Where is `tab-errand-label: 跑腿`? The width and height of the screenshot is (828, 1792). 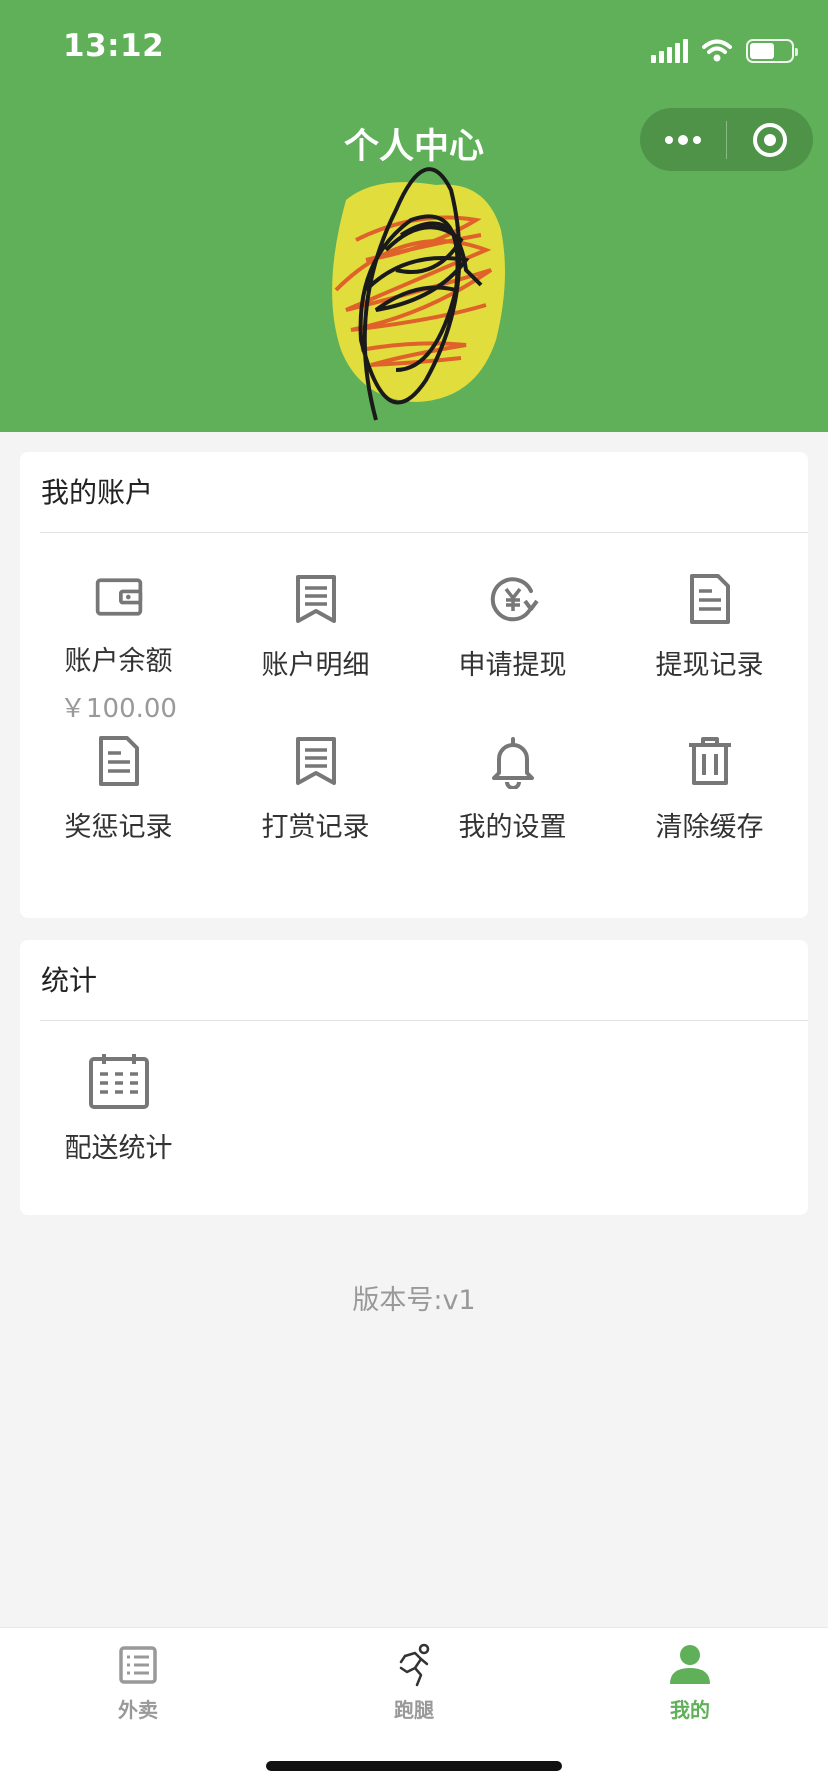 tab-errand-label: 跑腿 is located at coordinates (414, 1710).